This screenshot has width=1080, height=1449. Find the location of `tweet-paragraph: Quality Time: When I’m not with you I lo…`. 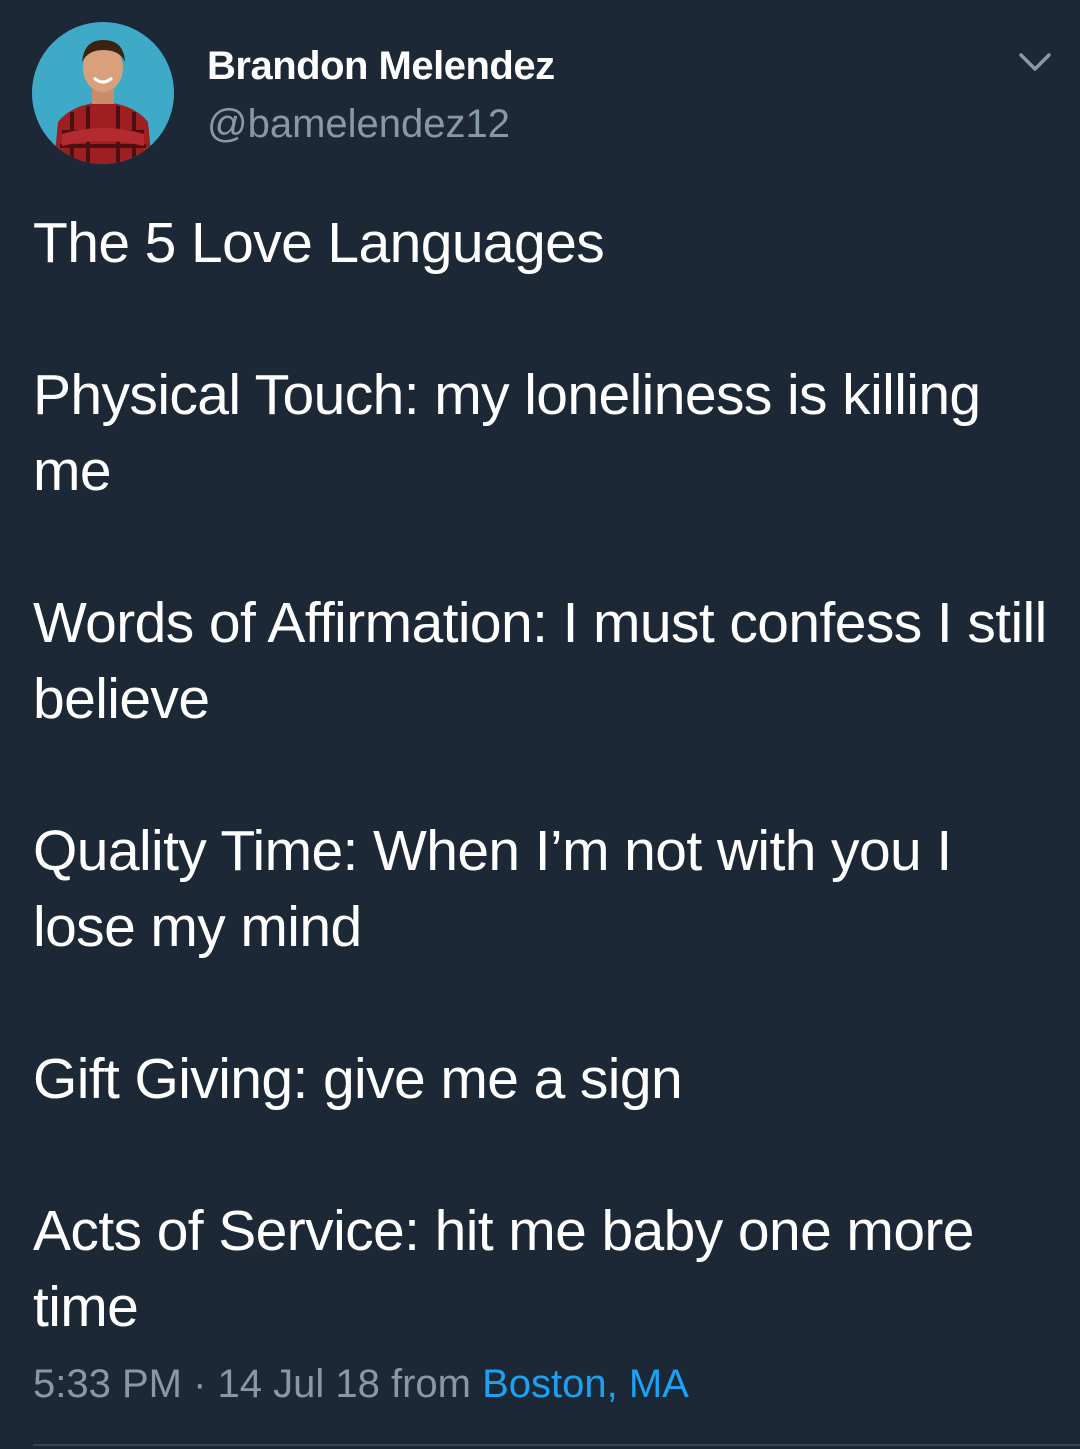

tweet-paragraph: Quality Time: When I’m not with you I lo… is located at coordinates (492, 889).